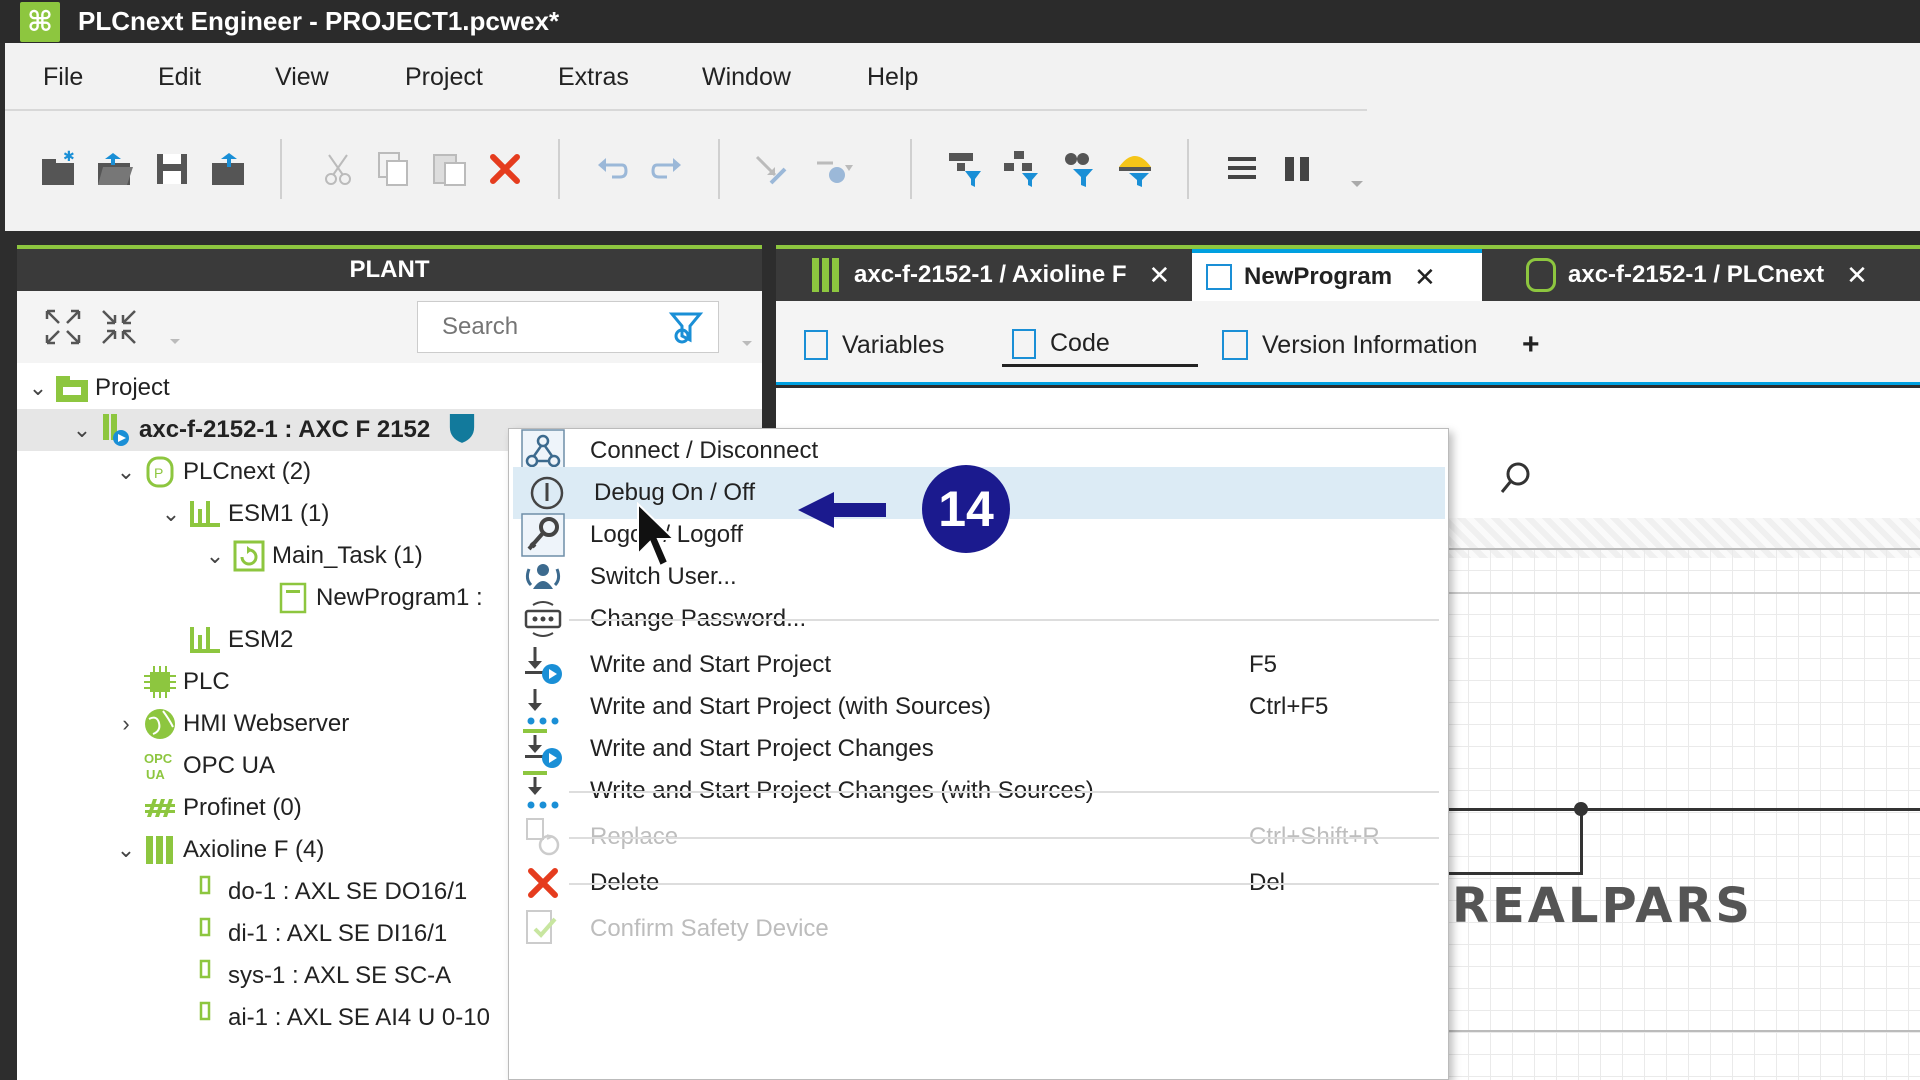 Image resolution: width=1920 pixels, height=1080 pixels. What do you see at coordinates (747, 343) in the screenshot?
I see `search-dropdown-icon` at bounding box center [747, 343].